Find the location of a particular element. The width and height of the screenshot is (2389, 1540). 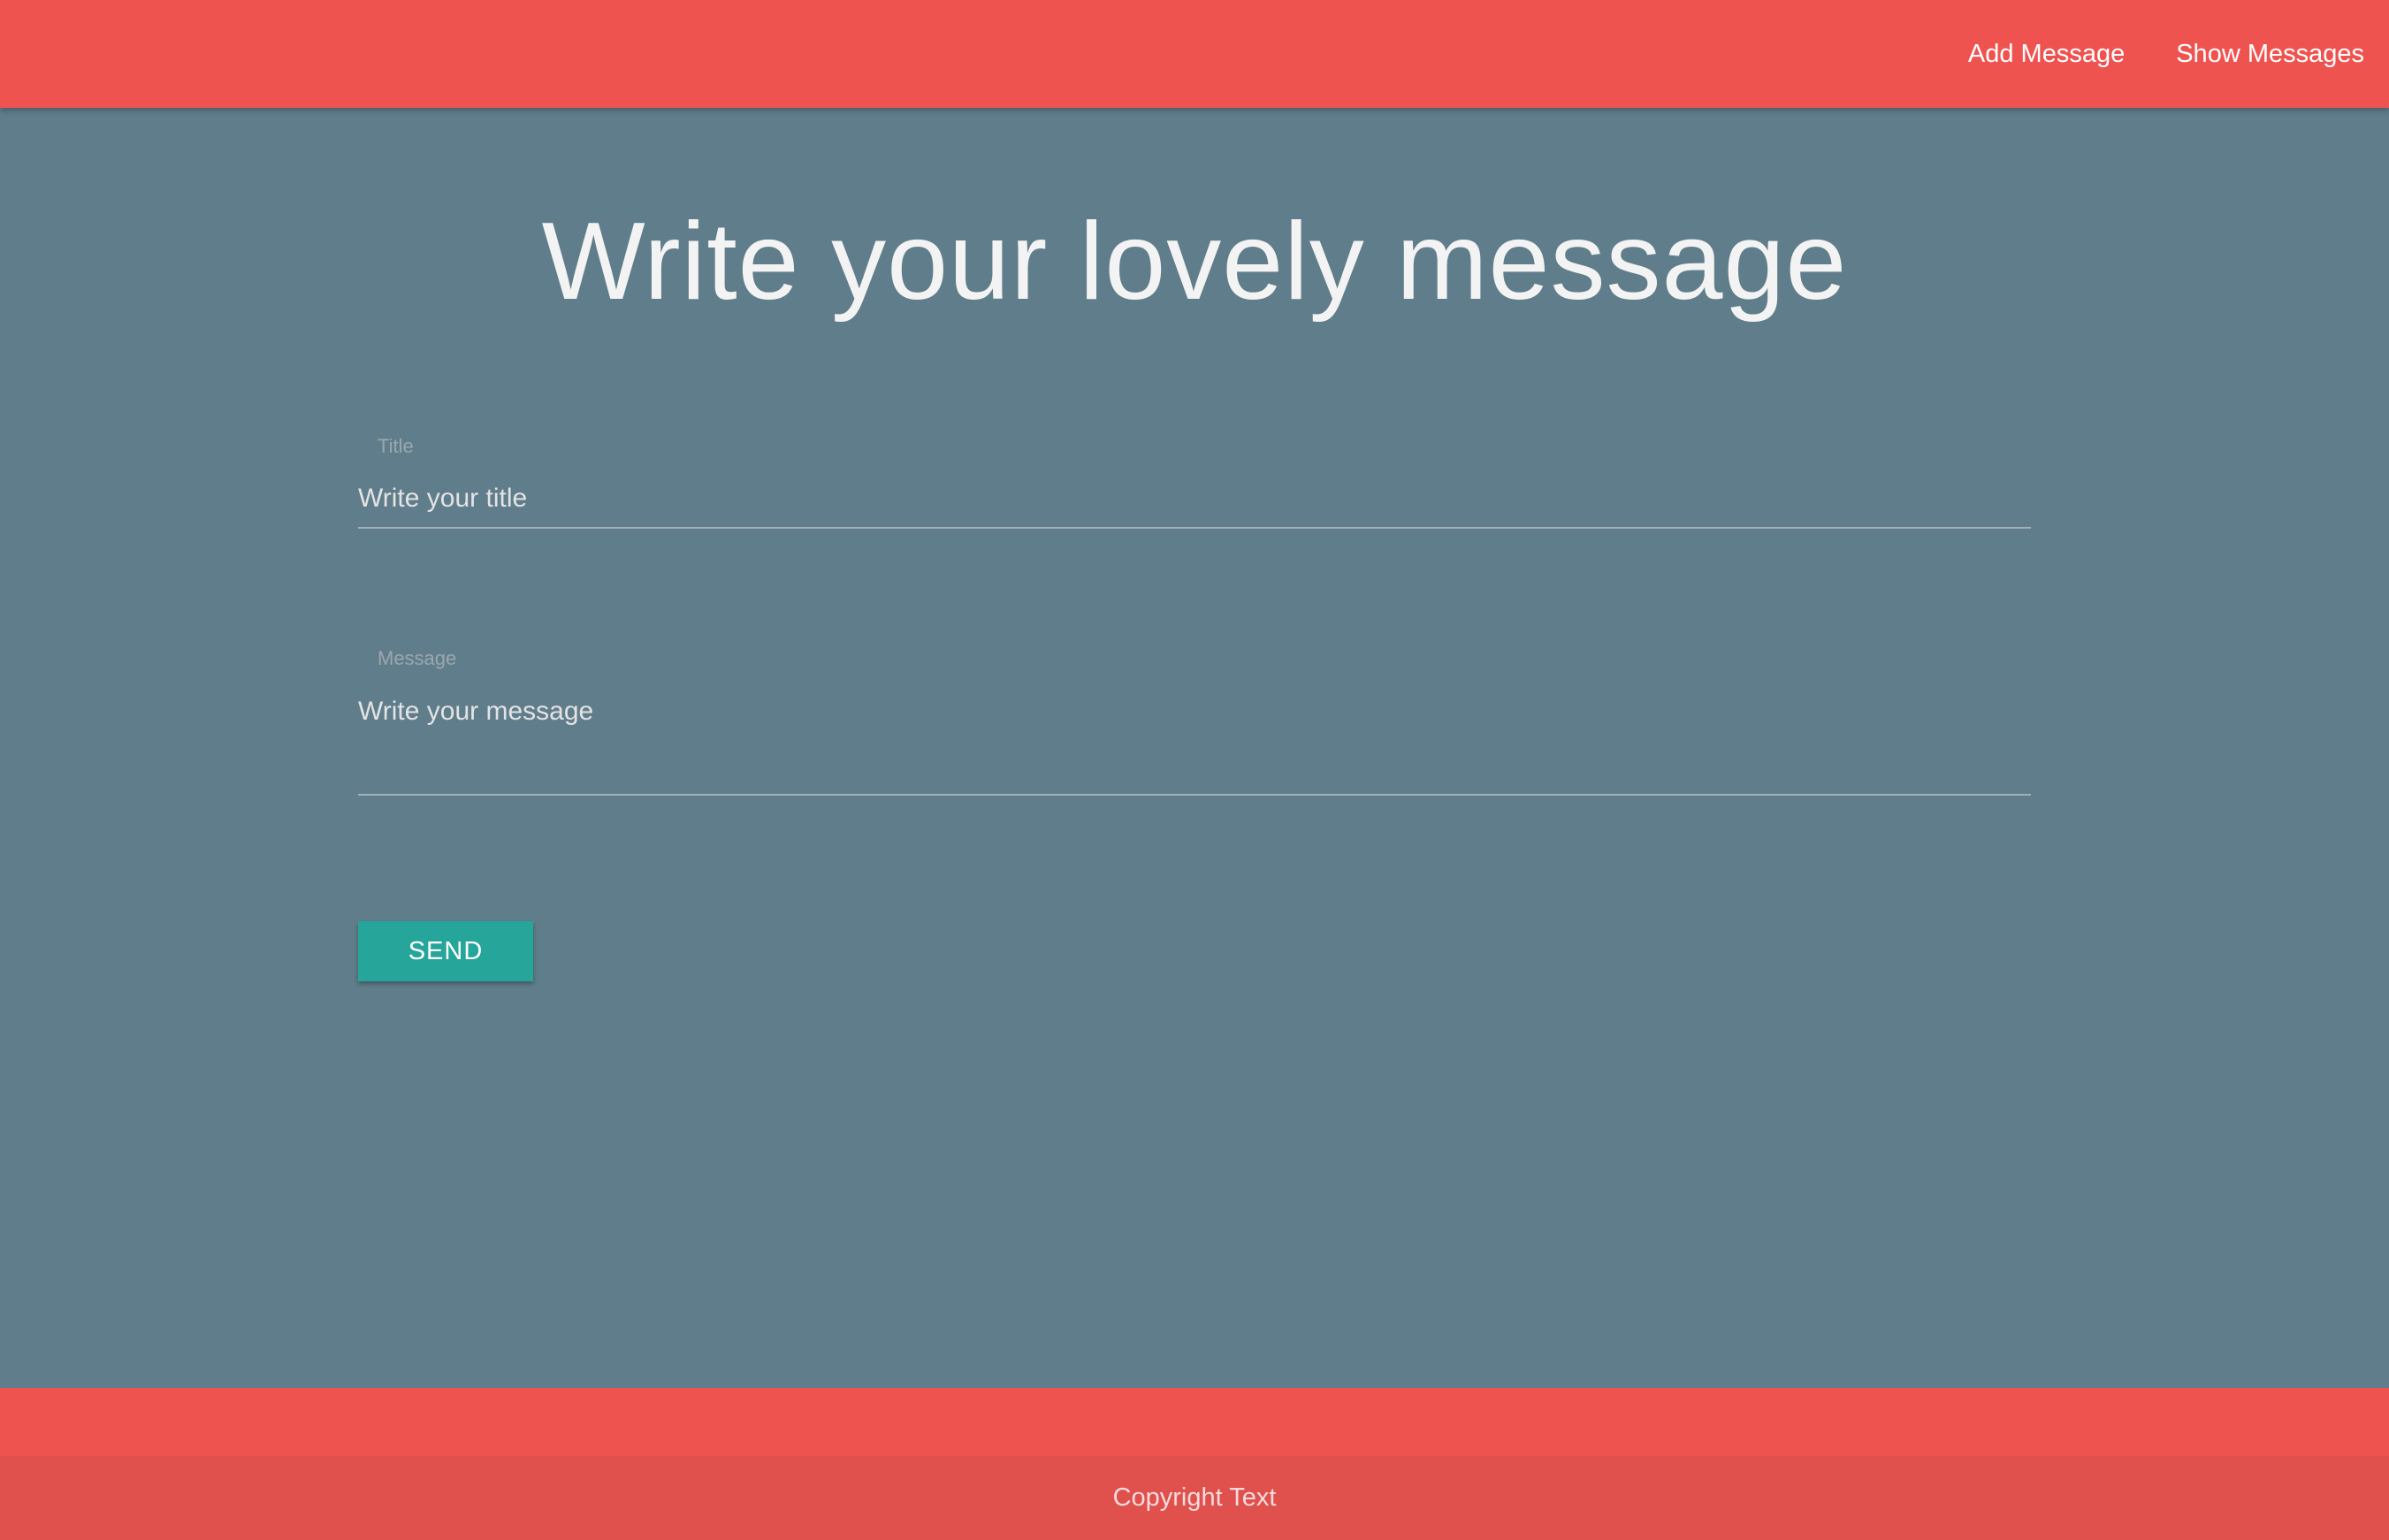

copyright-text: Copyright Text is located at coordinates (1194, 1498).